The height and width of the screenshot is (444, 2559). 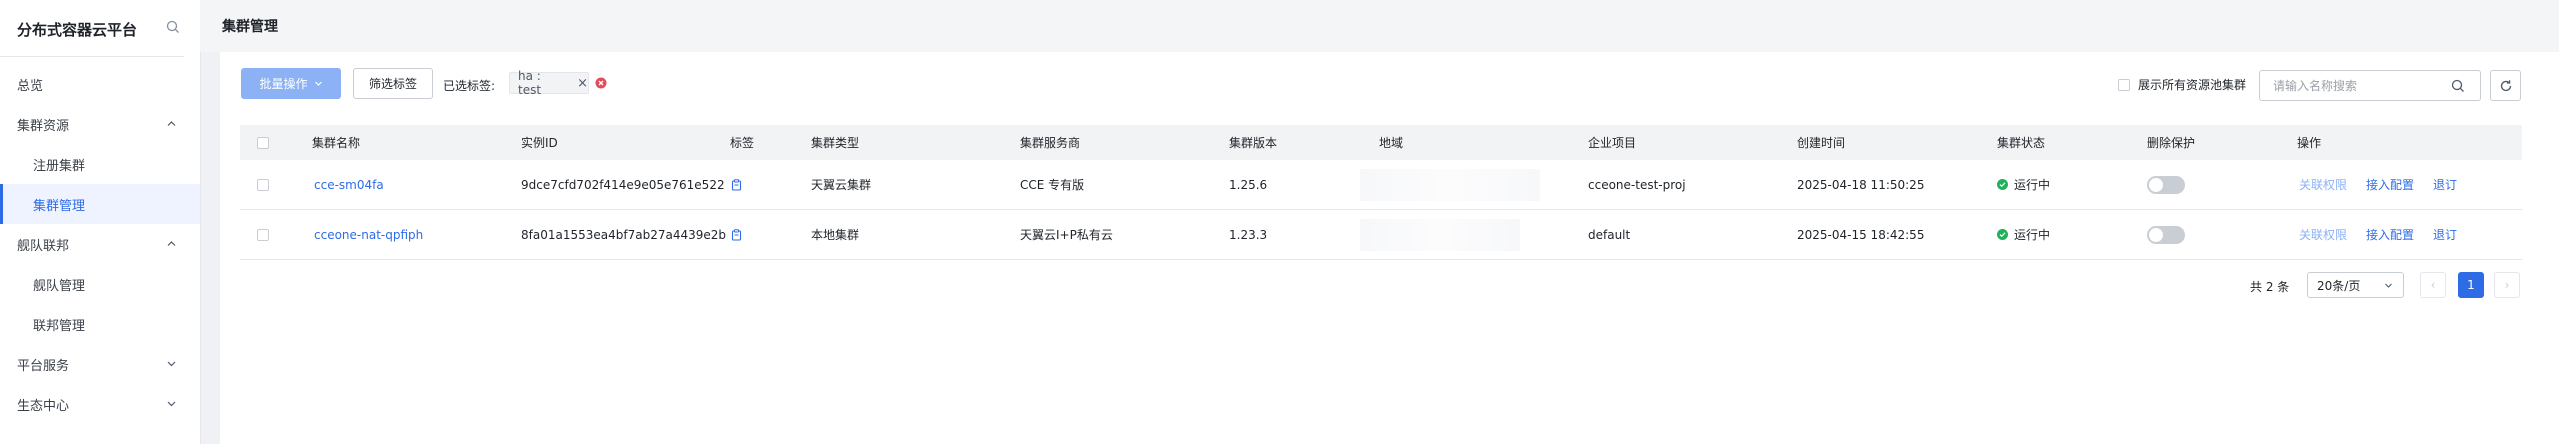 I want to click on col-header-name: 集群名称, so click(x=336, y=143).